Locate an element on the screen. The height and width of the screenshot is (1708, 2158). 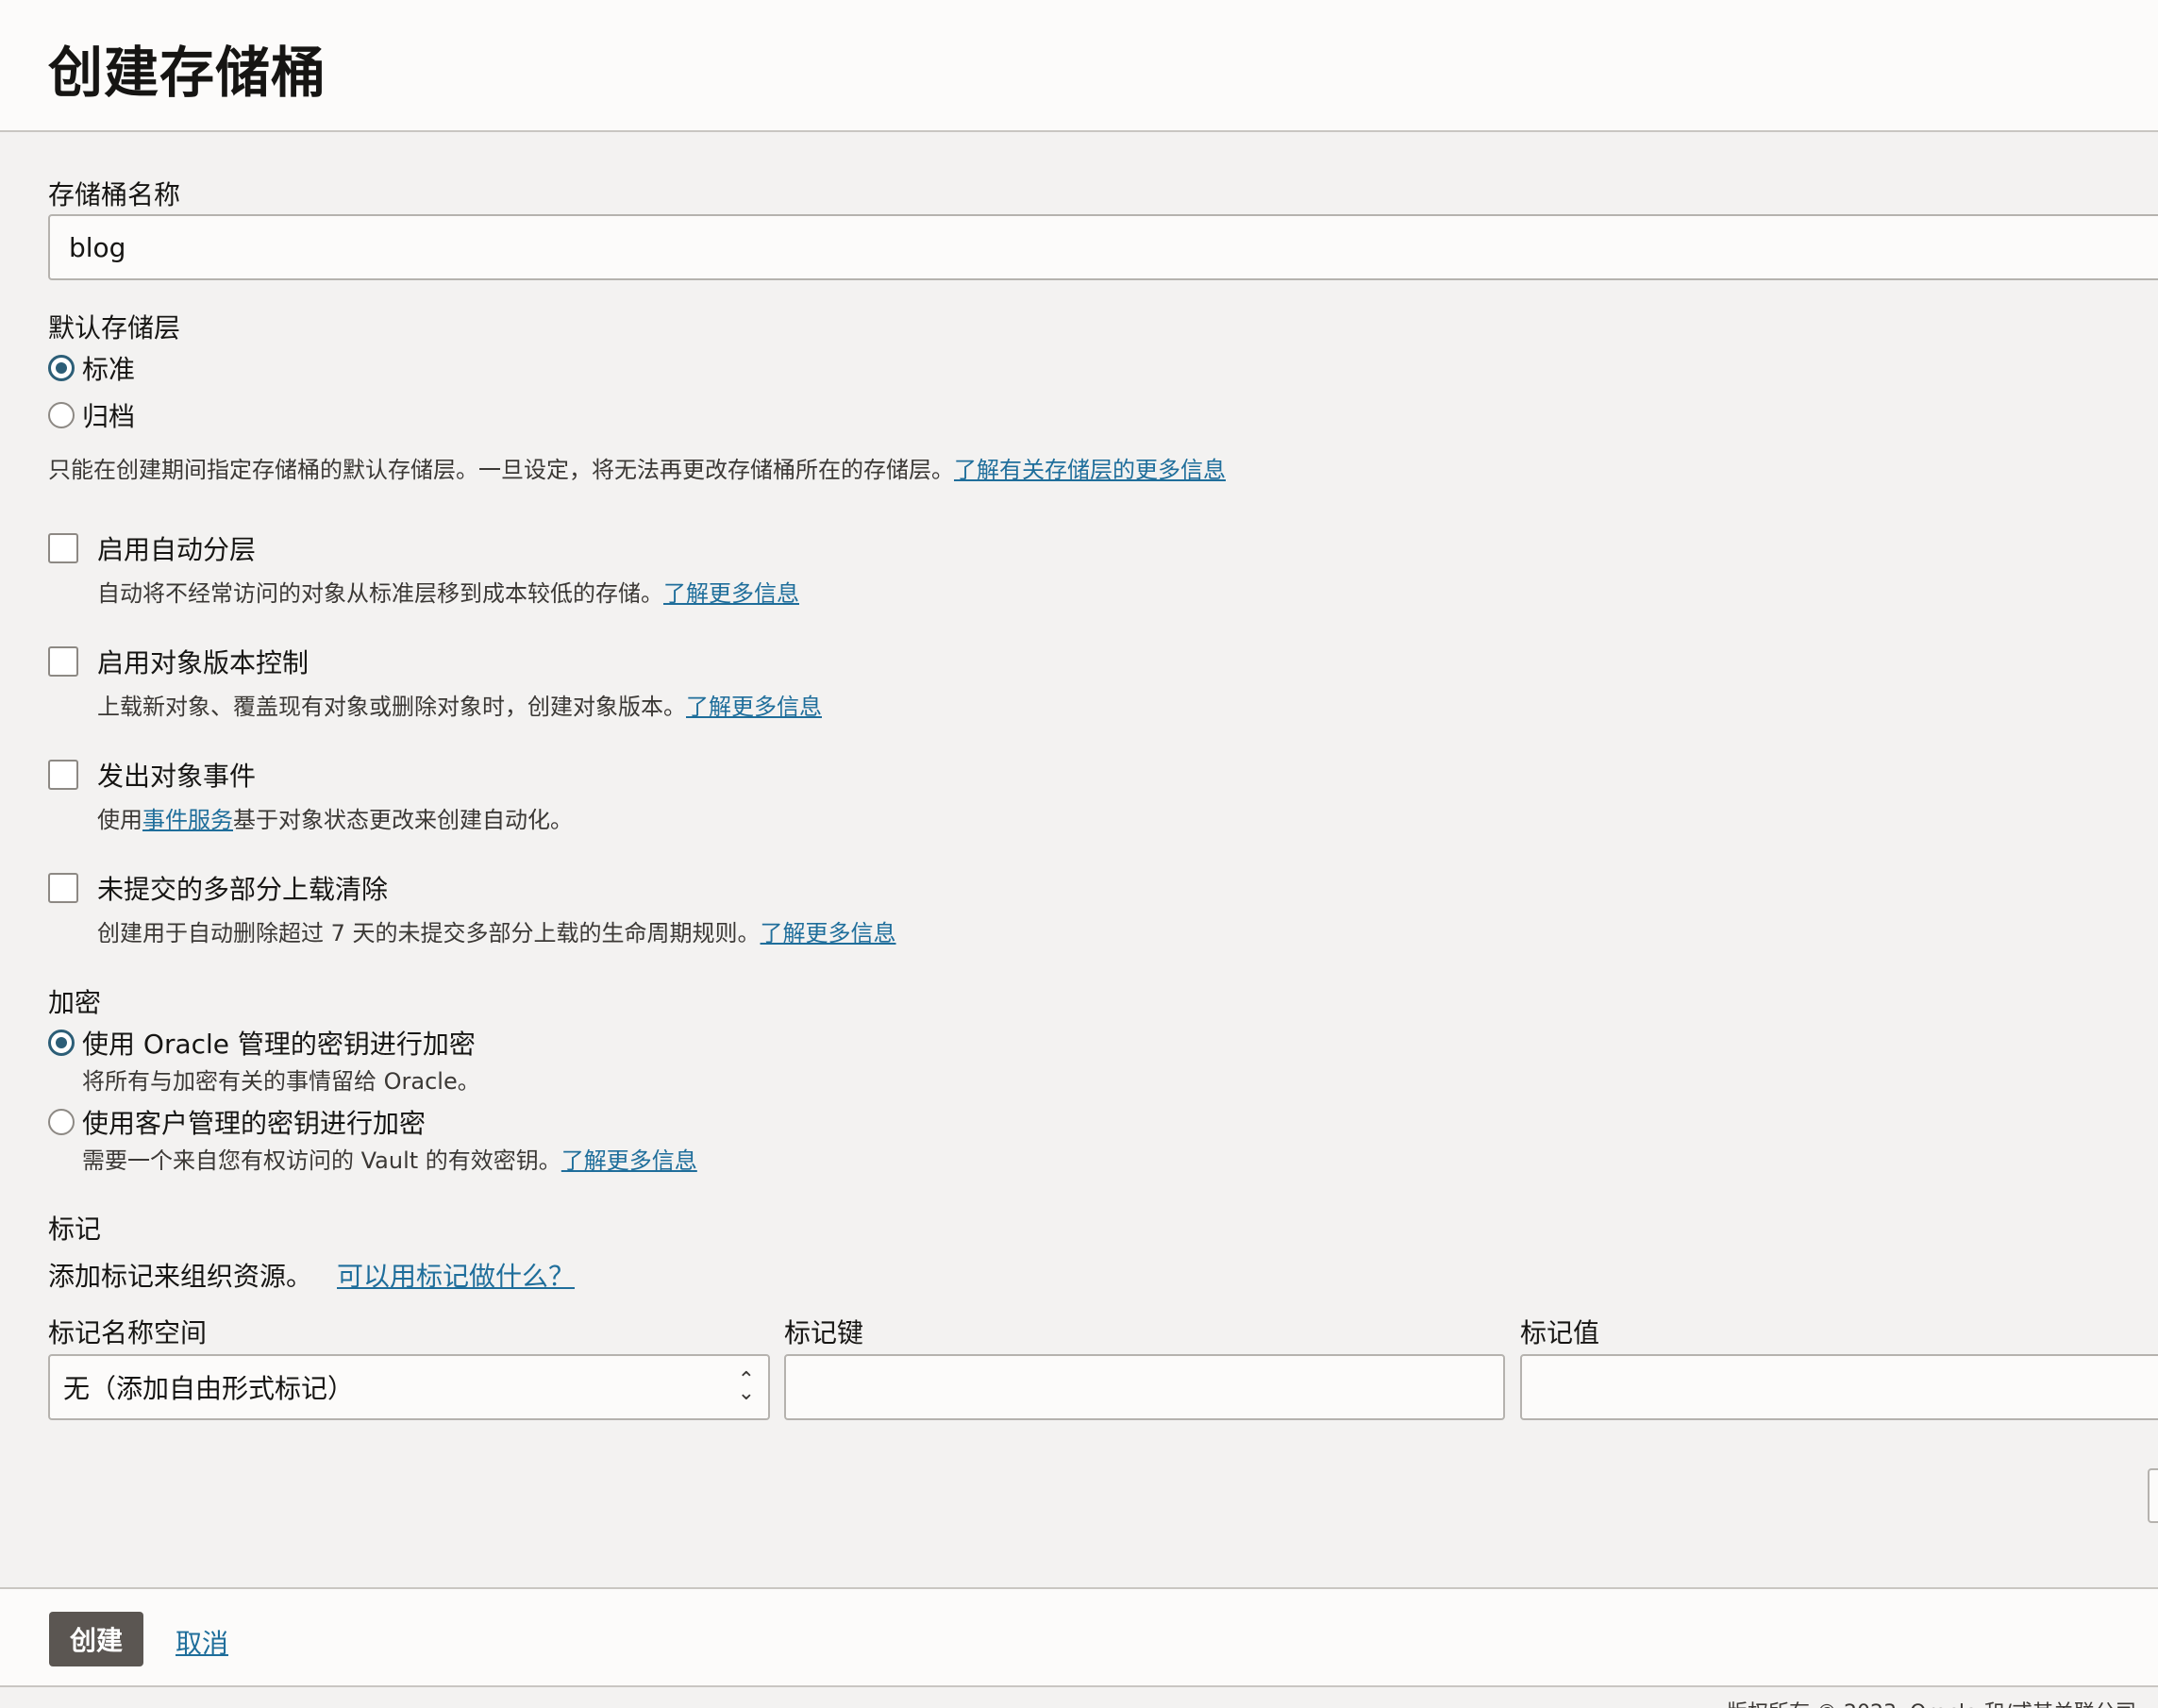
radio-archive-label: 归档 is located at coordinates (109, 416).